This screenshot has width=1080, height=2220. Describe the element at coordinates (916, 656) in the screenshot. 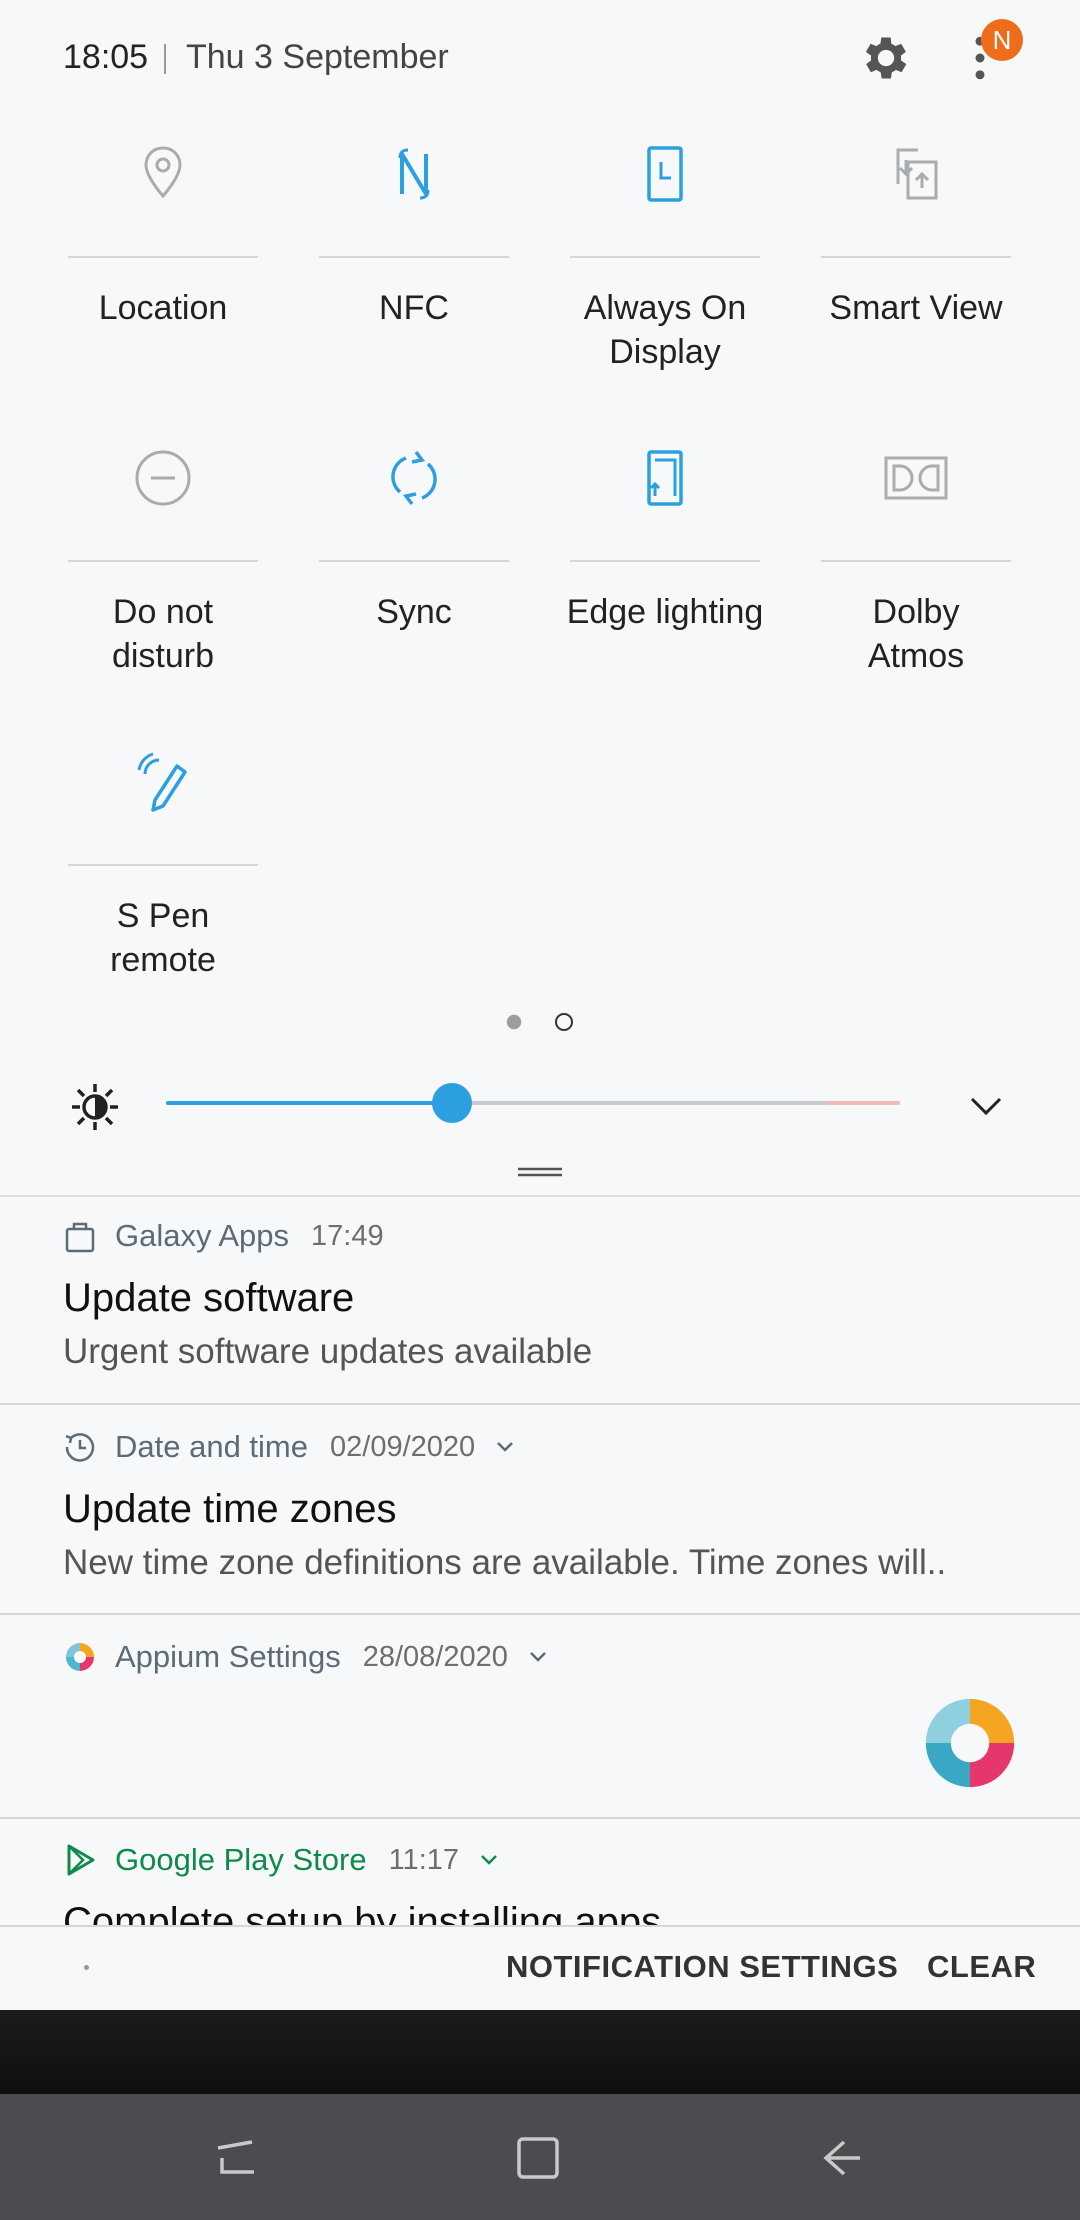

I see `tile-label-2: Atmos` at that location.